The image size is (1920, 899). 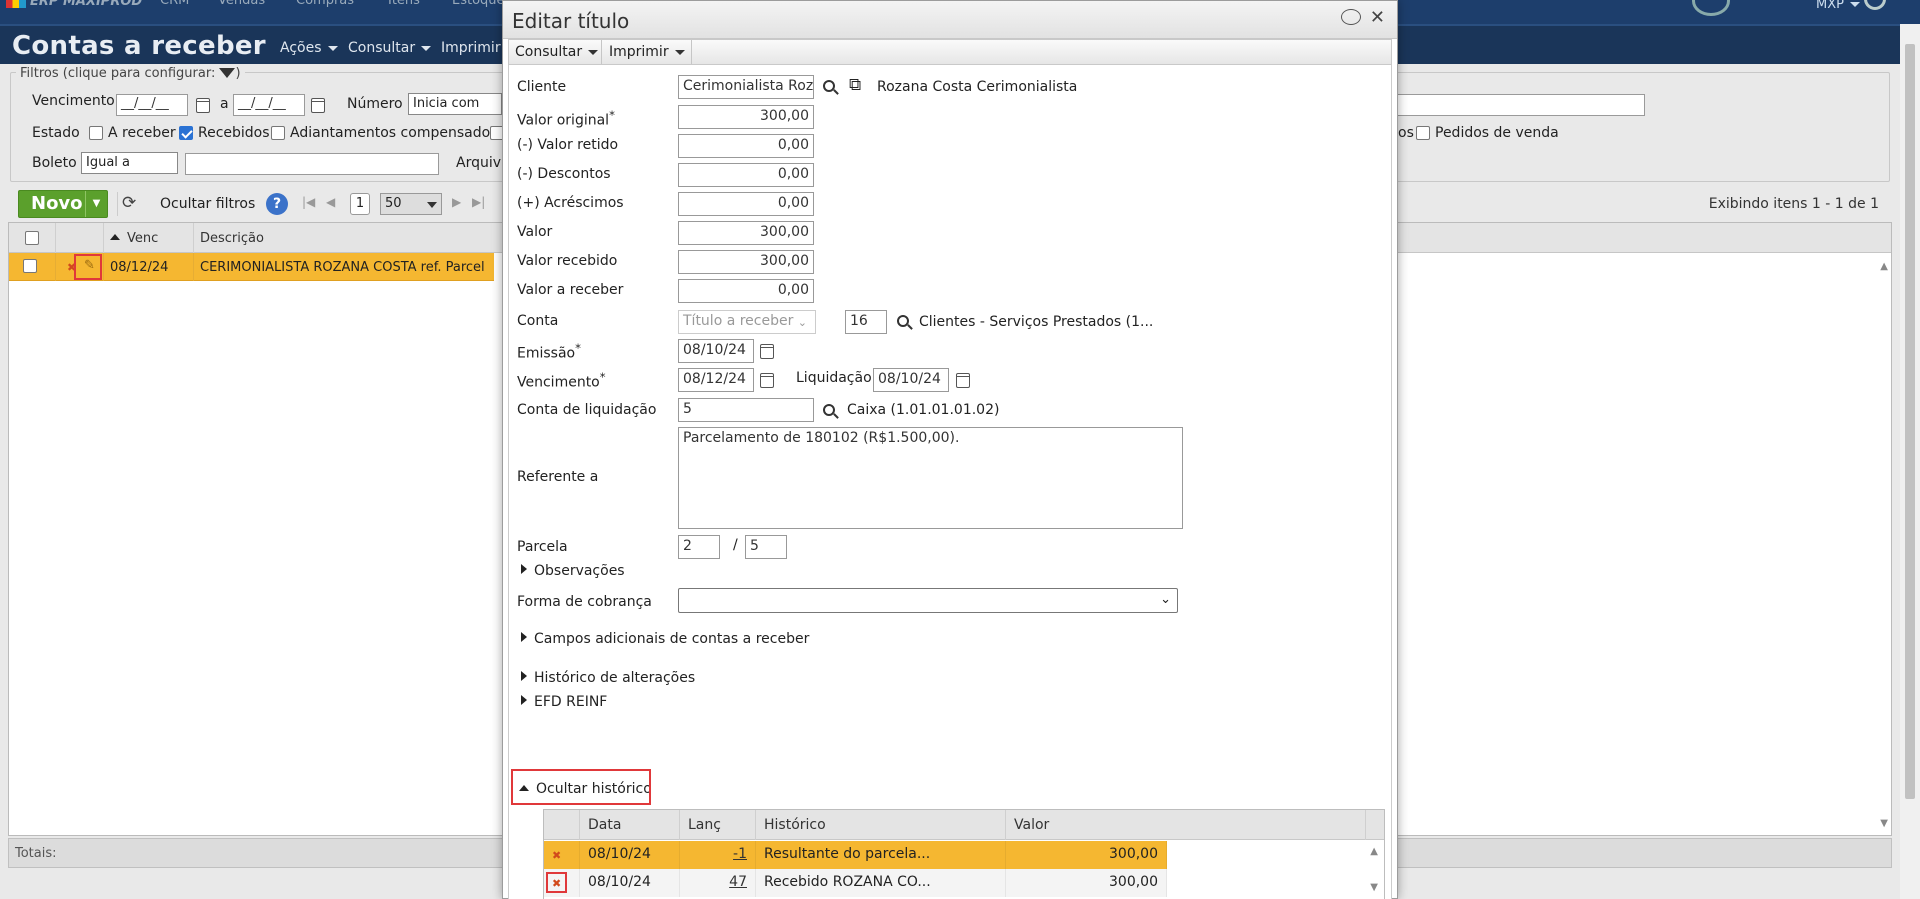 I want to click on parcela-label: Parcela, so click(x=542, y=547).